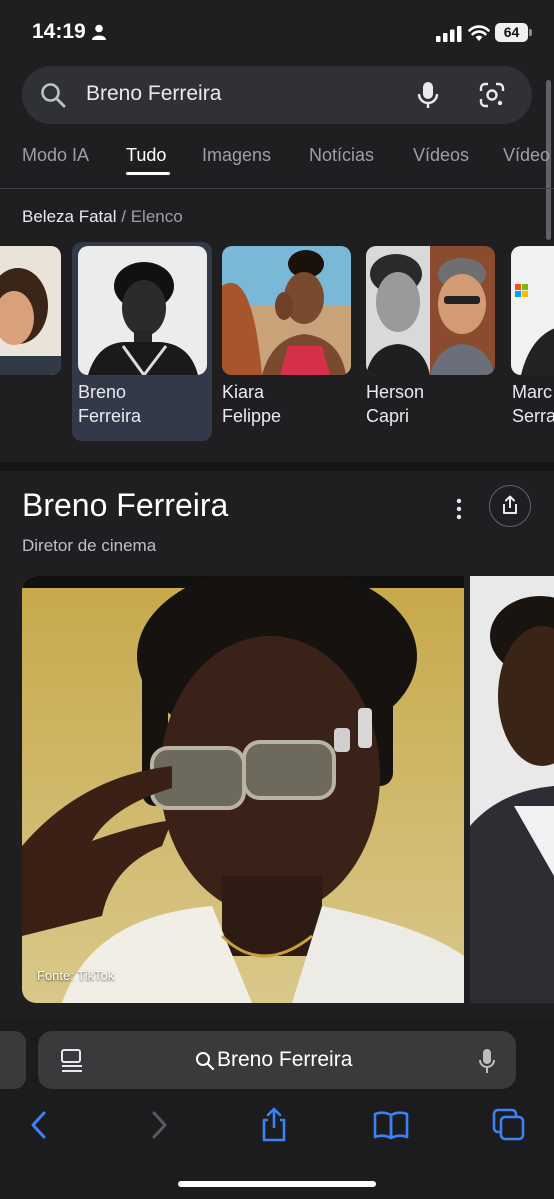 This screenshot has height=1199, width=554. What do you see at coordinates (89, 545) in the screenshot?
I see `knowledge-panel-subtitle: Diretor de cinema` at bounding box center [89, 545].